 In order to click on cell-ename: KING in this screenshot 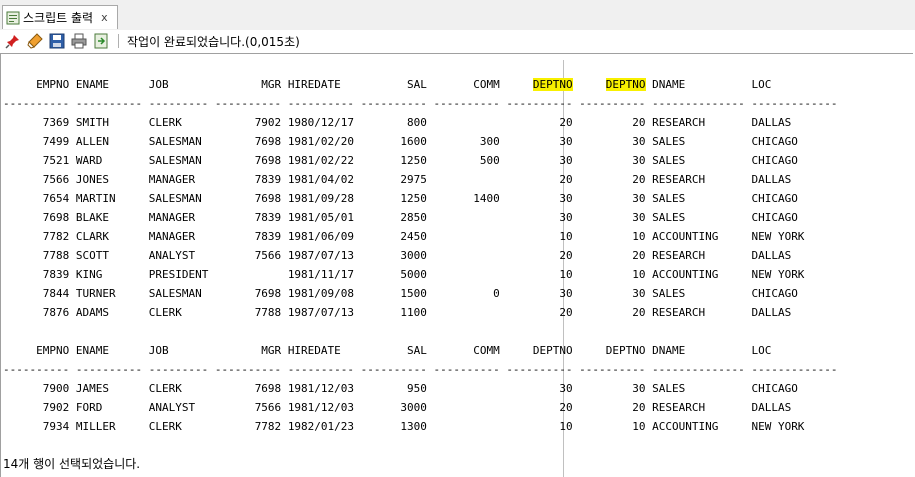, I will do `click(109, 274)`.